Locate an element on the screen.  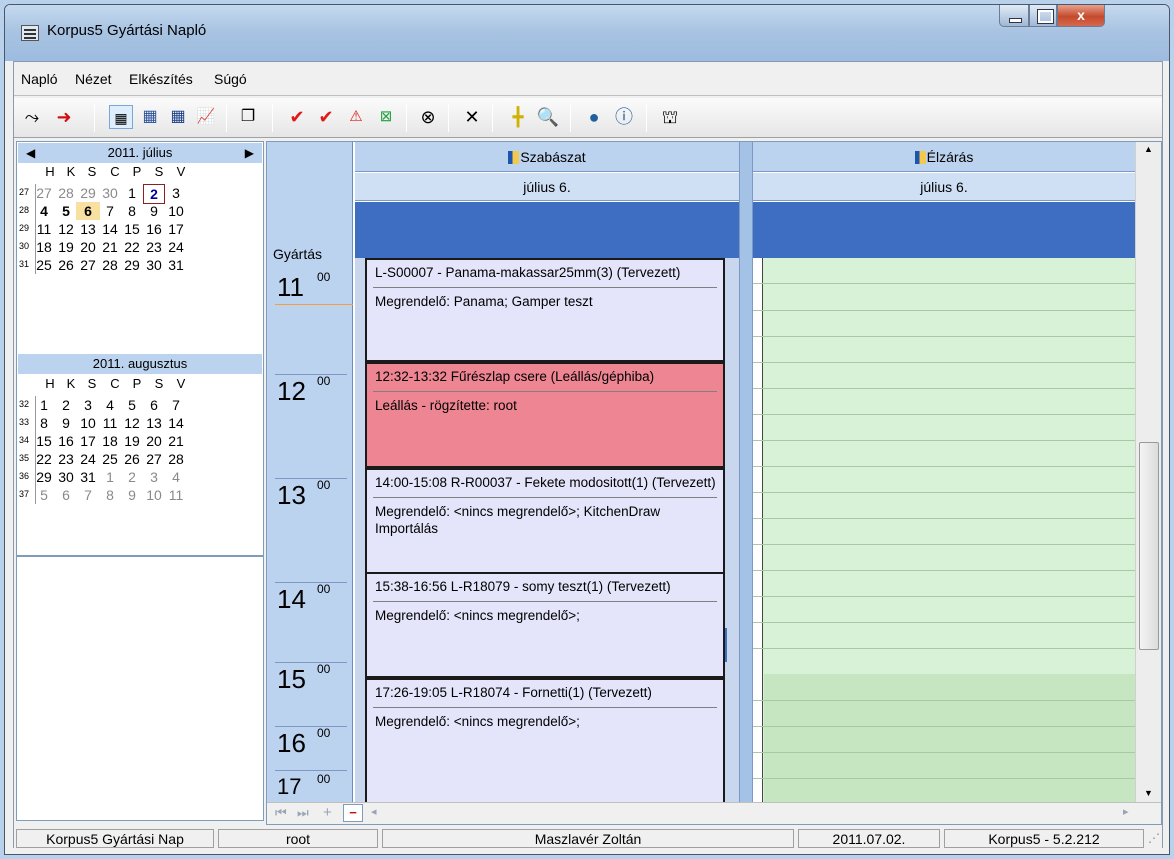
day-view-icon: ▦ is located at coordinates (121, 117).